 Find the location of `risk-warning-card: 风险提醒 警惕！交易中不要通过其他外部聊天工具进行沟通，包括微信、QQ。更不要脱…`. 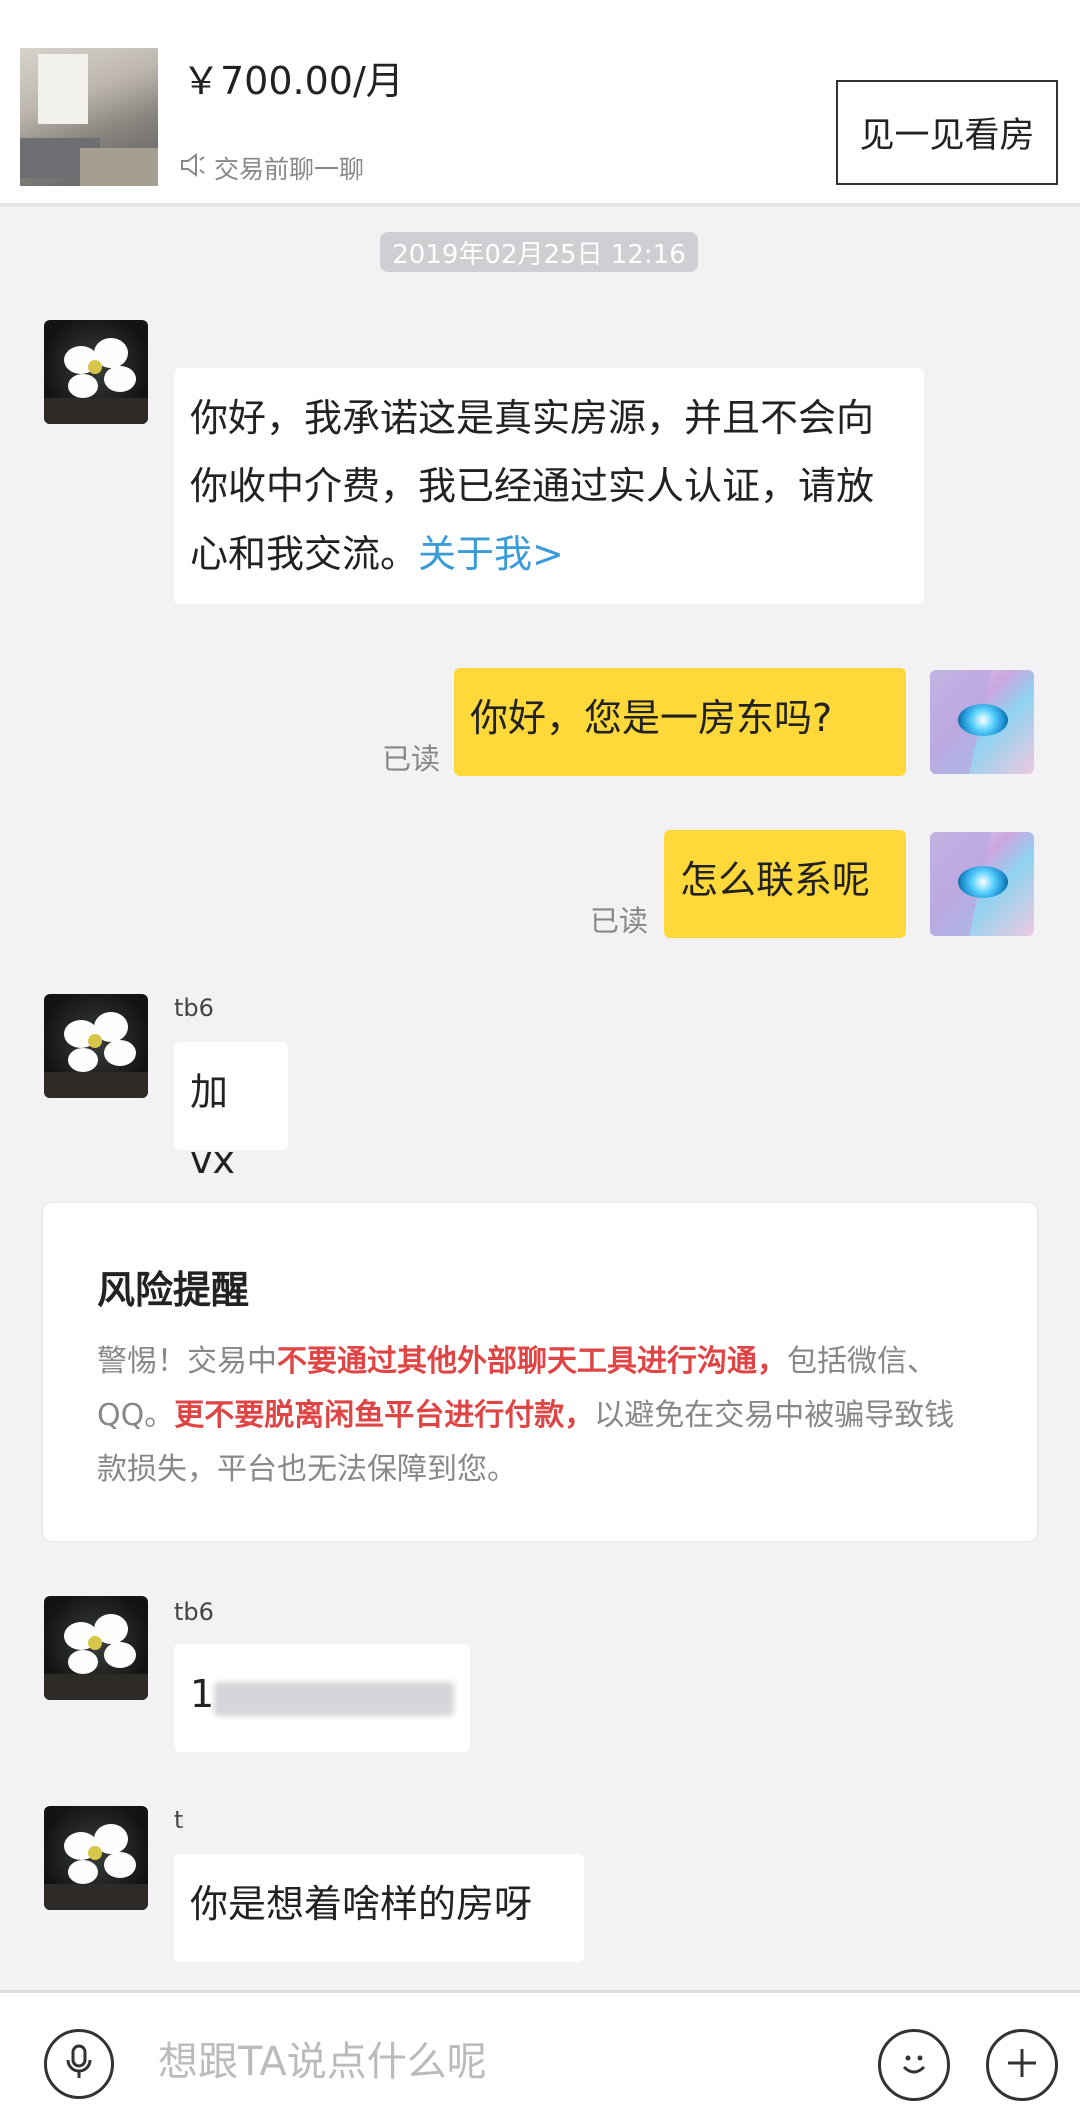

risk-warning-card: 风险提醒 警惕！交易中不要通过其他外部聊天工具进行沟通，包括微信、QQ。更不要脱… is located at coordinates (540, 1372).